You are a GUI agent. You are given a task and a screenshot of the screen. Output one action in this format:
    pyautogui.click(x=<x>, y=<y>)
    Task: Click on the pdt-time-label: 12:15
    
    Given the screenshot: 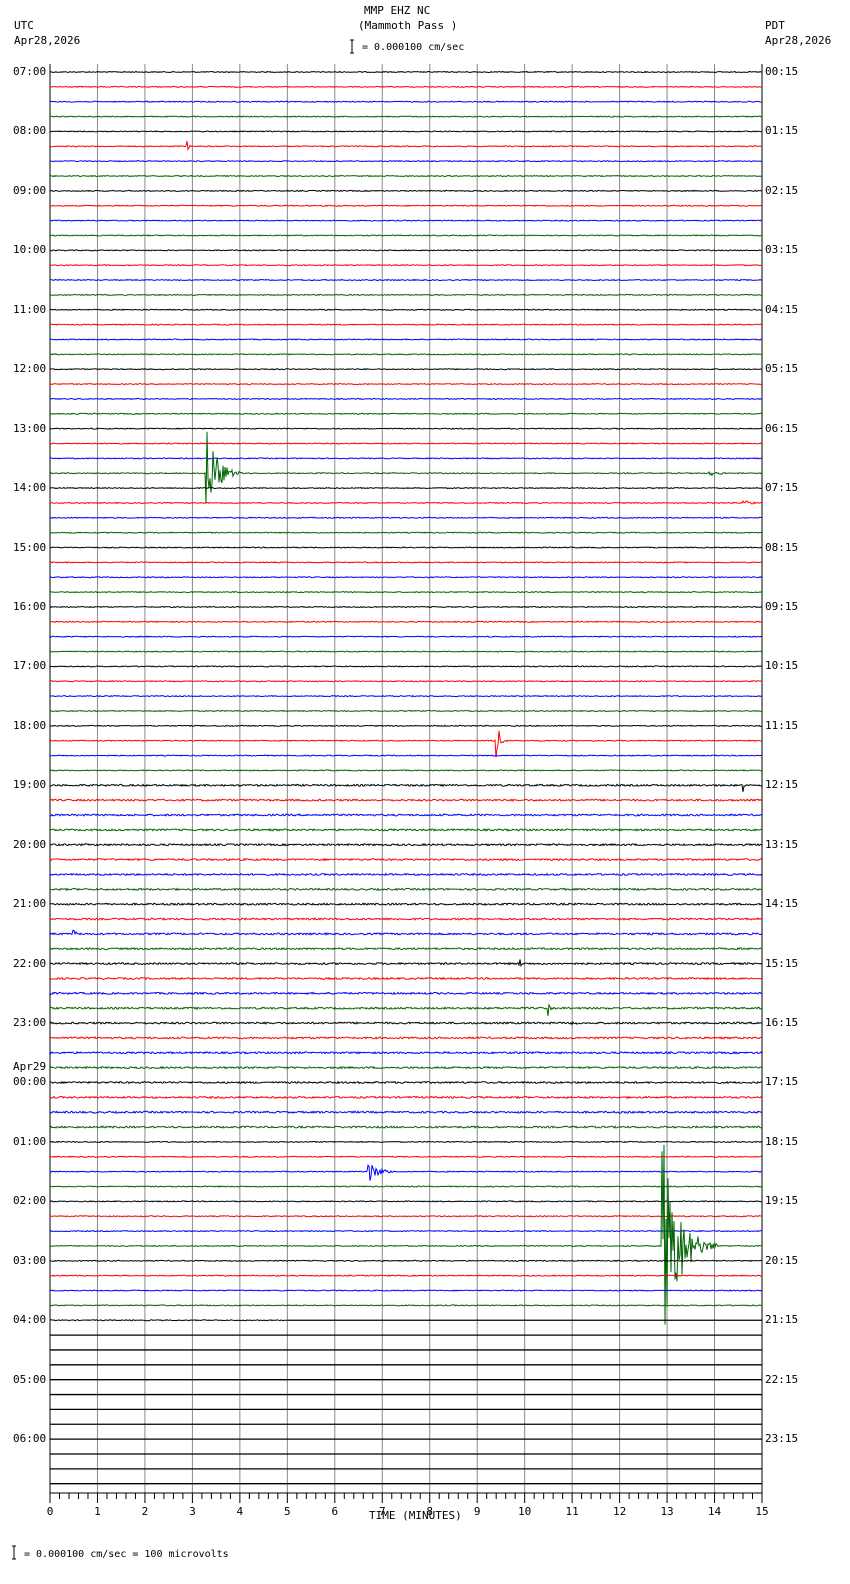 What is the action you would take?
    pyautogui.click(x=782, y=785)
    